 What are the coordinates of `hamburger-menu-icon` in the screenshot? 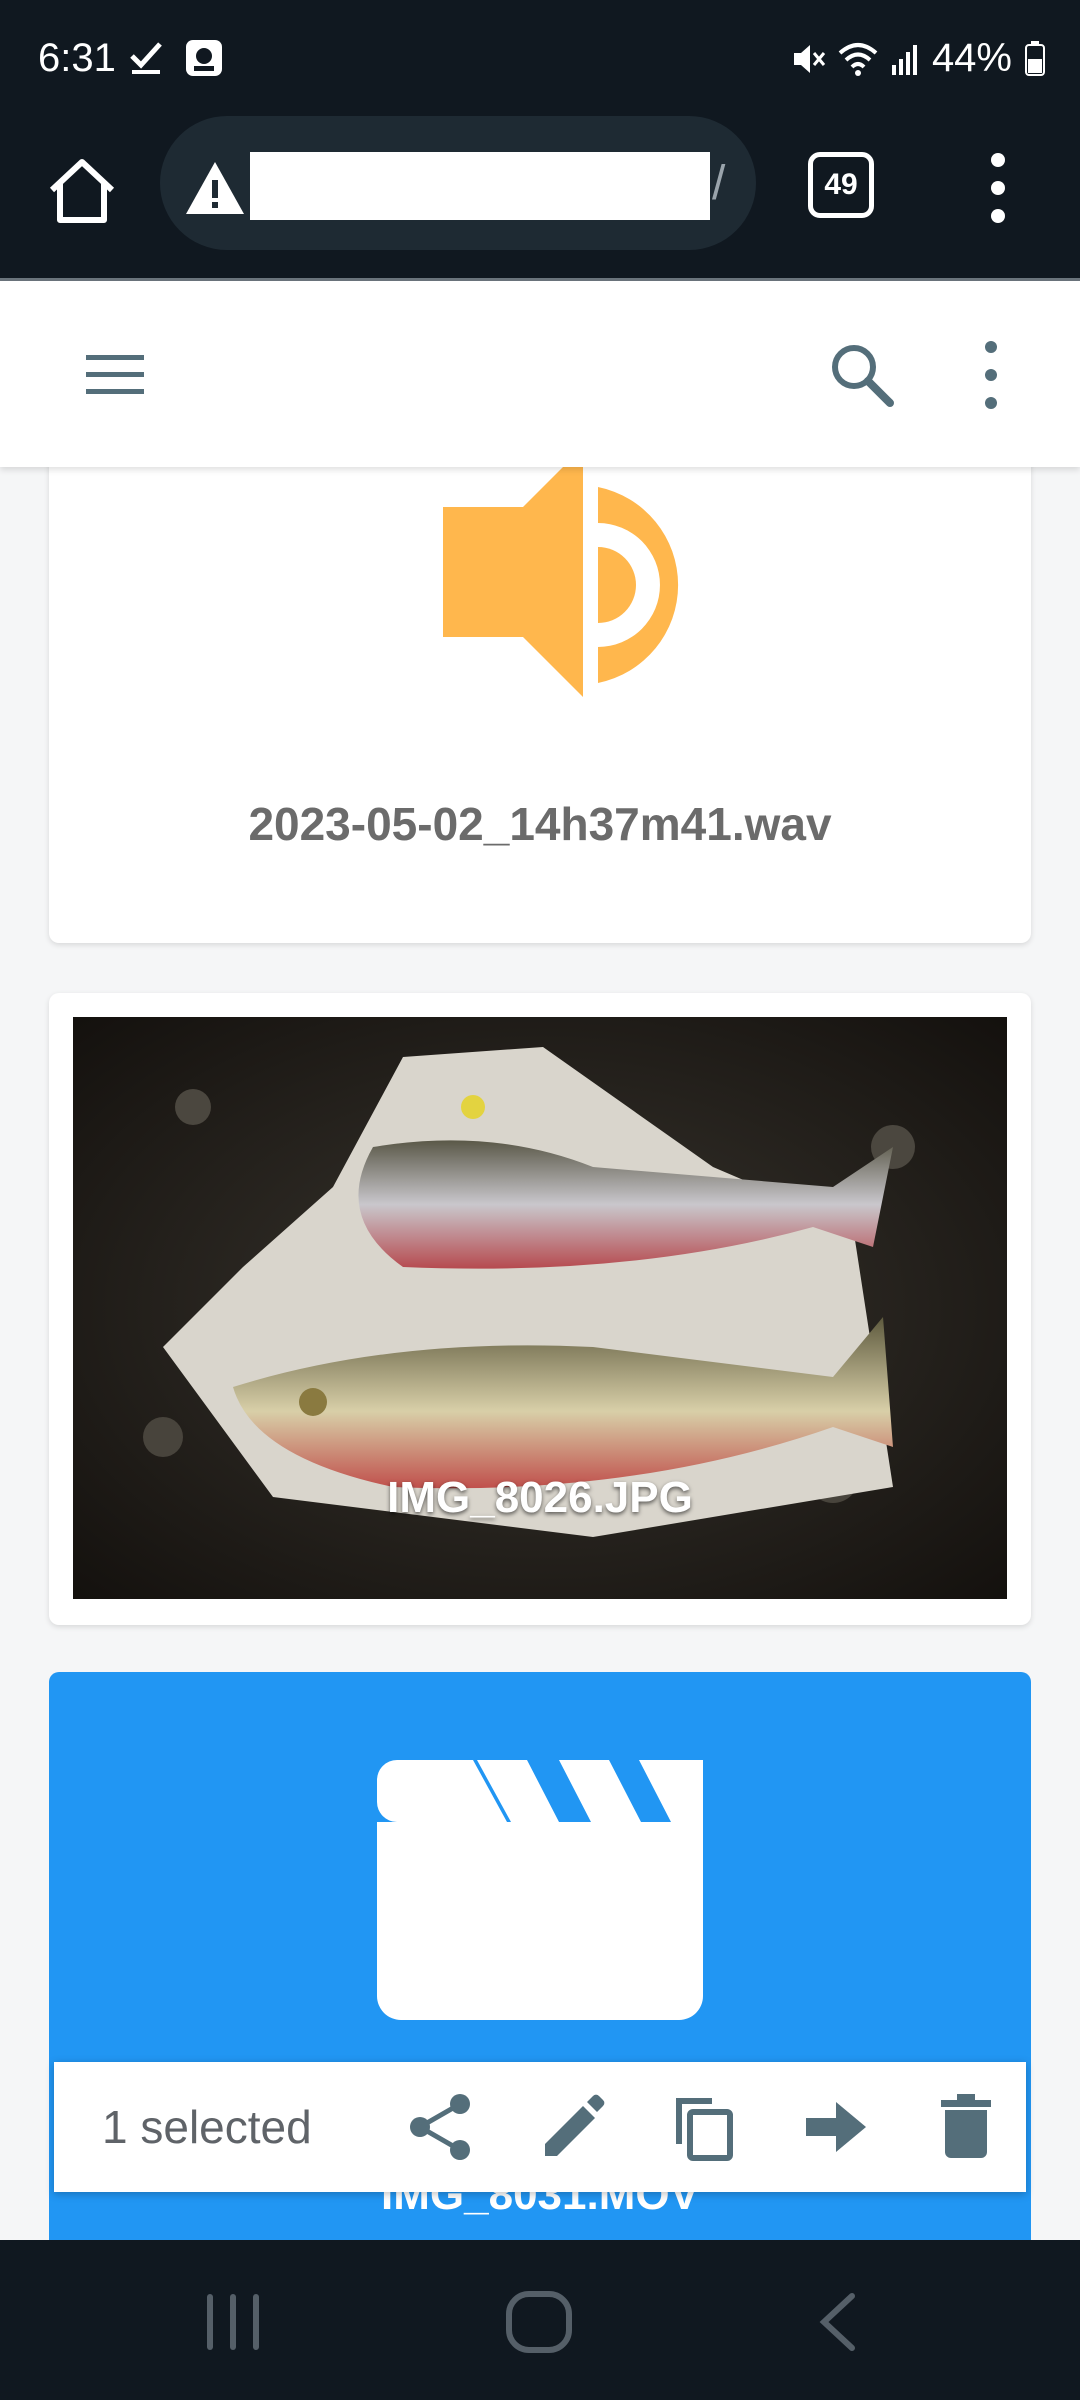 It's located at (115, 375).